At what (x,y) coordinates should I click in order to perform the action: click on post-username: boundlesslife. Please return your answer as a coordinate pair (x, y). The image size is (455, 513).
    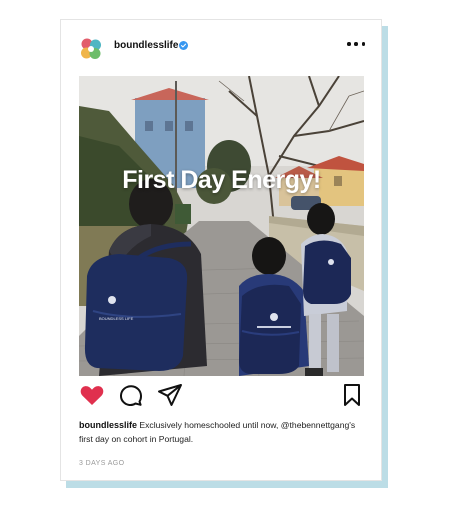
    Looking at the image, I should click on (146, 45).